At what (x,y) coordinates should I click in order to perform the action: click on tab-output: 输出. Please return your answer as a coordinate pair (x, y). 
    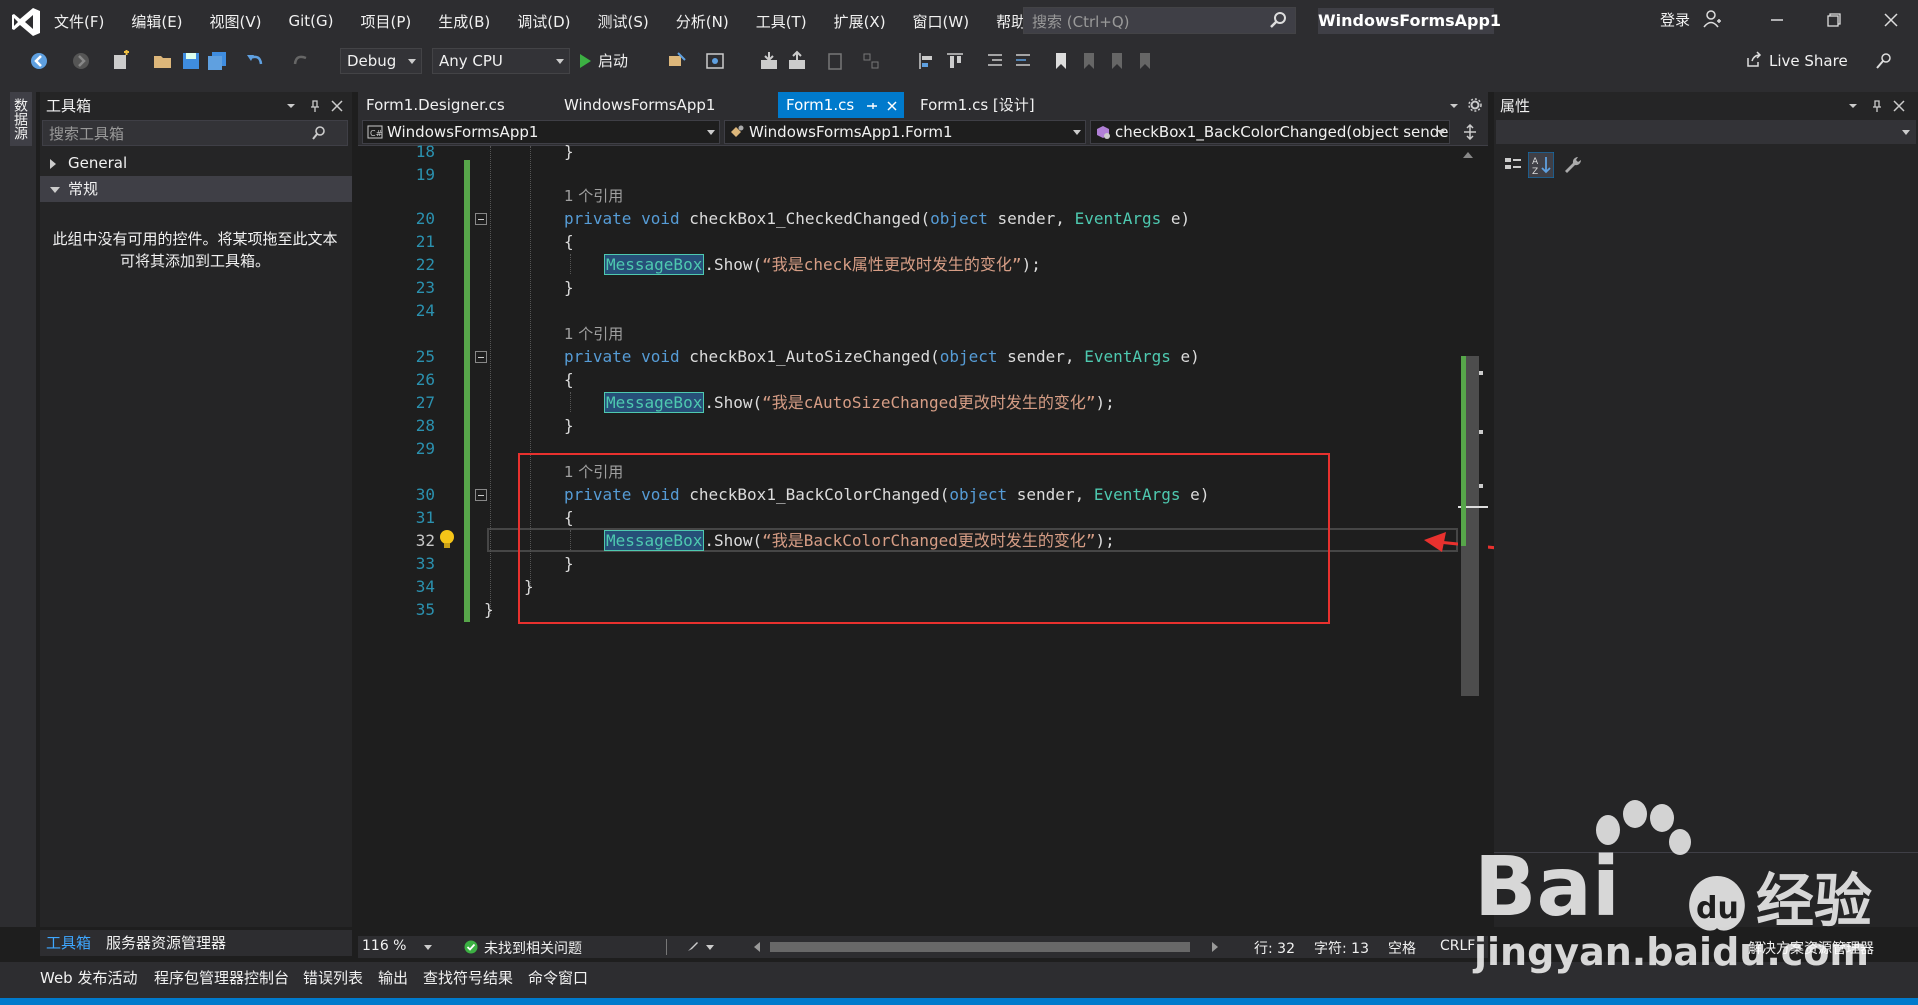
    Looking at the image, I should click on (393, 977).